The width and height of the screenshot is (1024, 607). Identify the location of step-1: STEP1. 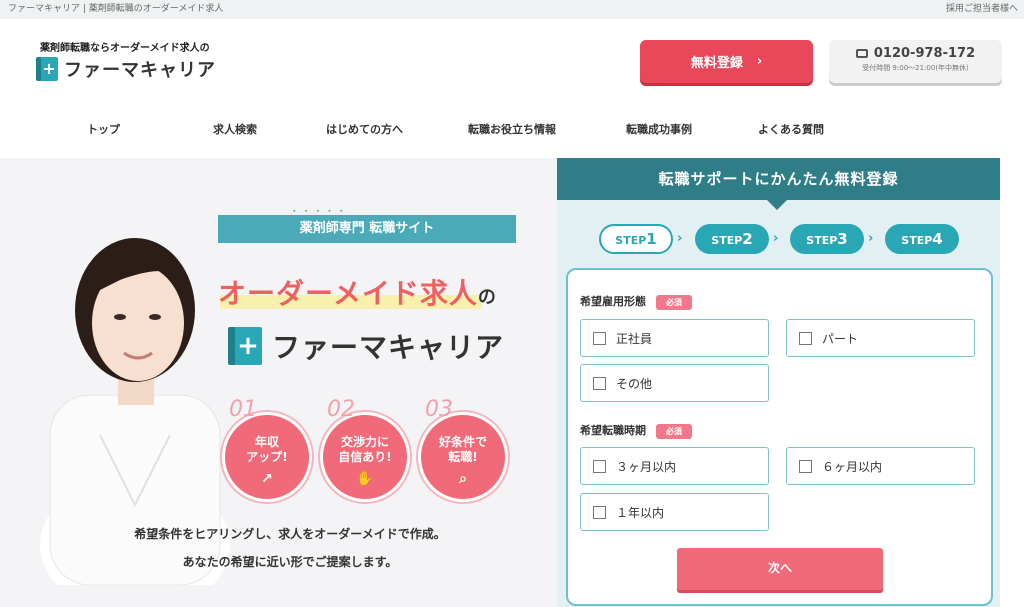
(636, 239).